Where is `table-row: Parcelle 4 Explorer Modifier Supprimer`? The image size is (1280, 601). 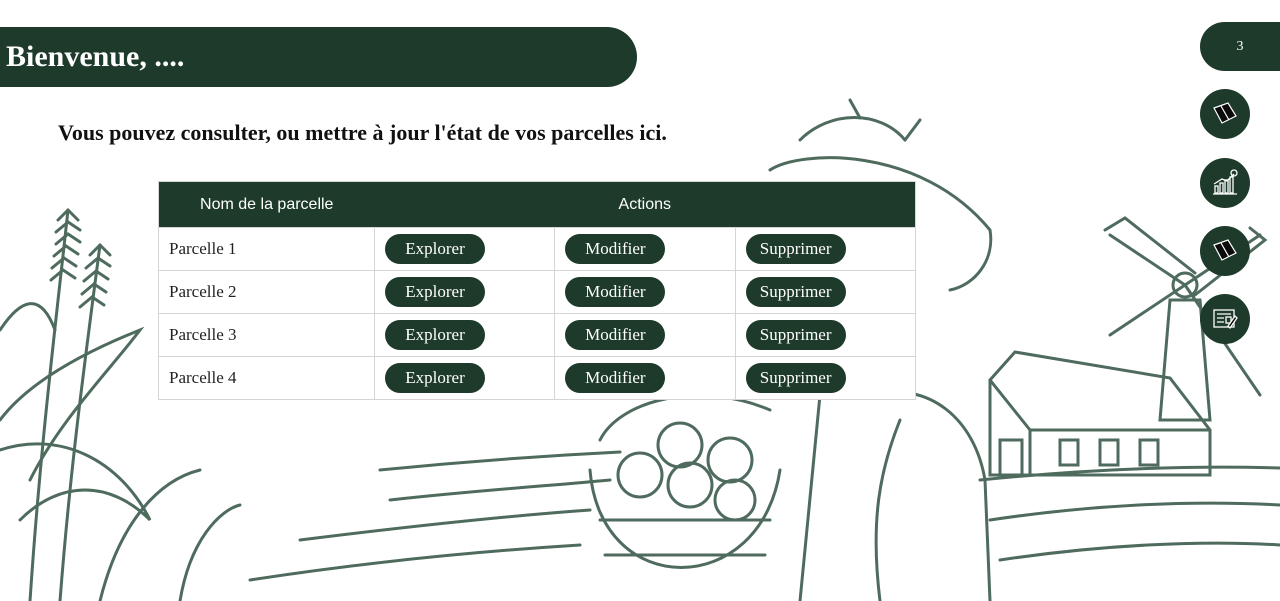
table-row: Parcelle 4 Explorer Modifier Supprimer is located at coordinates (537, 378).